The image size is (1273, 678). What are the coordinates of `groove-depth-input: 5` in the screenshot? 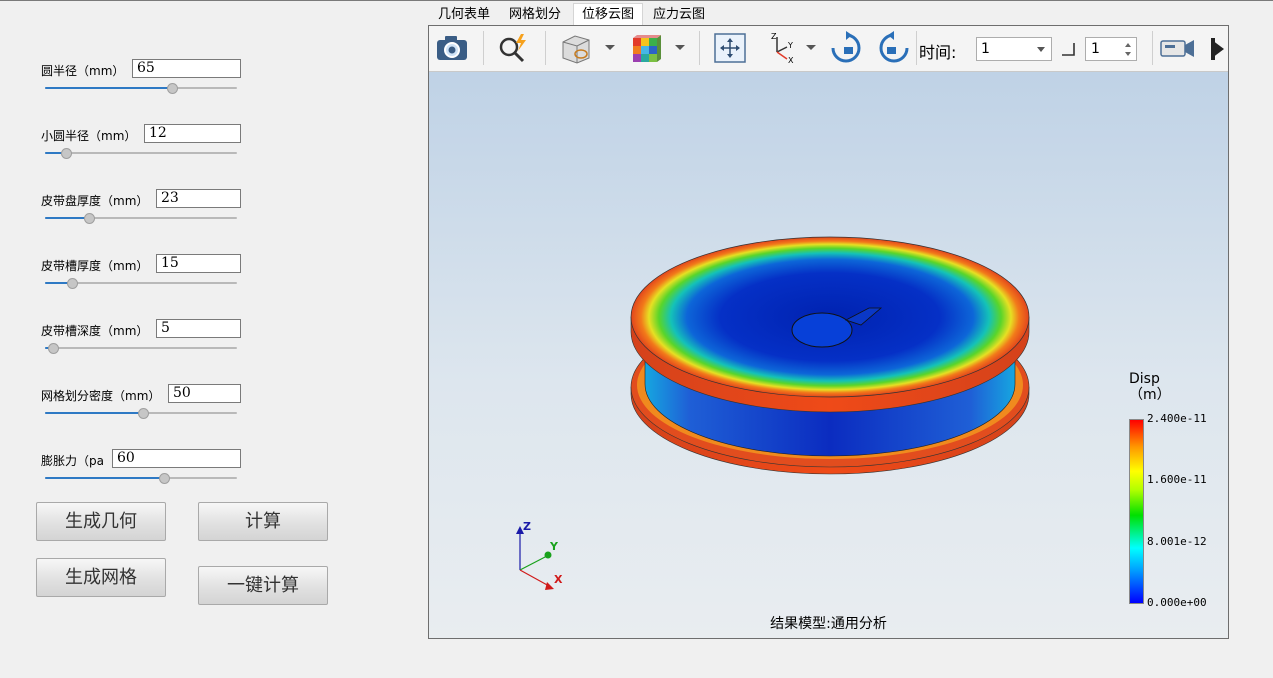 It's located at (198, 328).